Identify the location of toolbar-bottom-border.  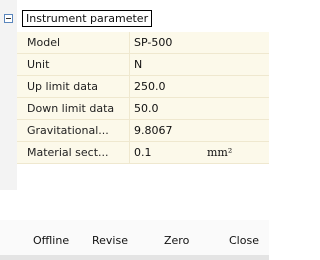
(134, 257).